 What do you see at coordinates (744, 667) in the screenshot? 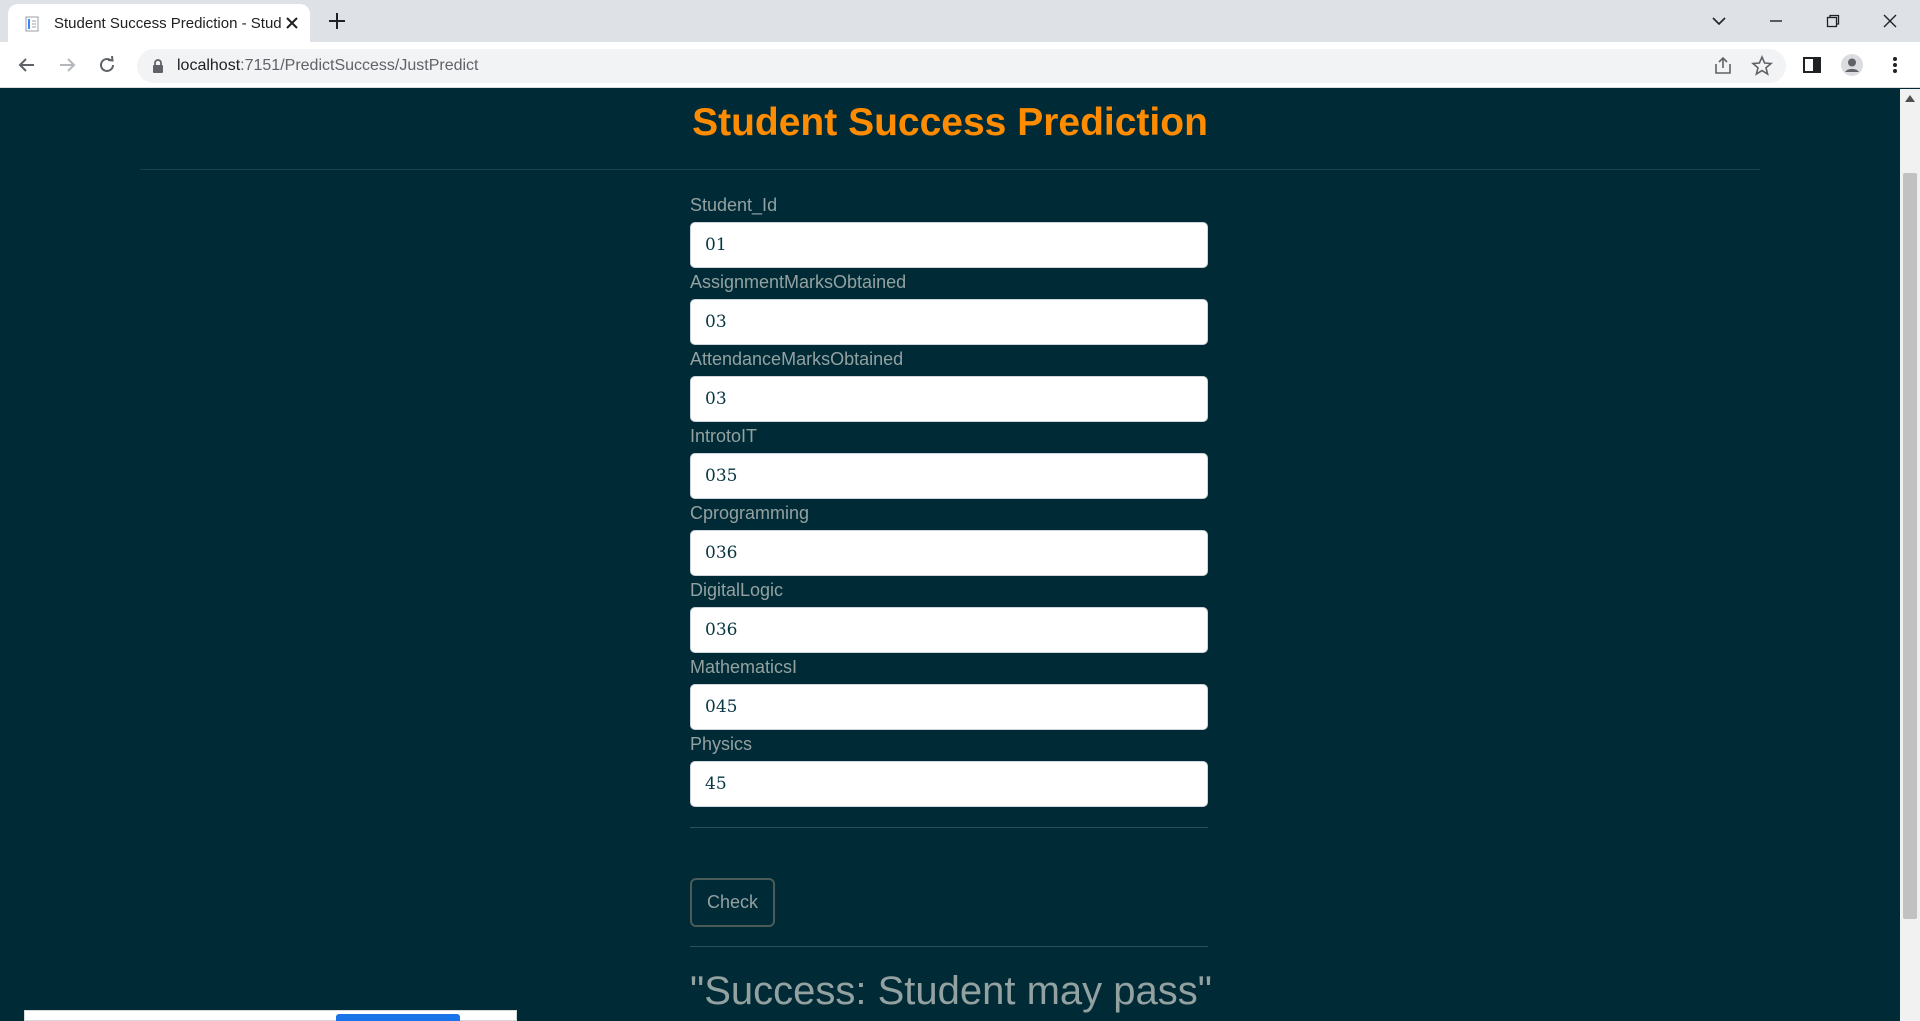
I see `mathematics-label: MathematicsI` at bounding box center [744, 667].